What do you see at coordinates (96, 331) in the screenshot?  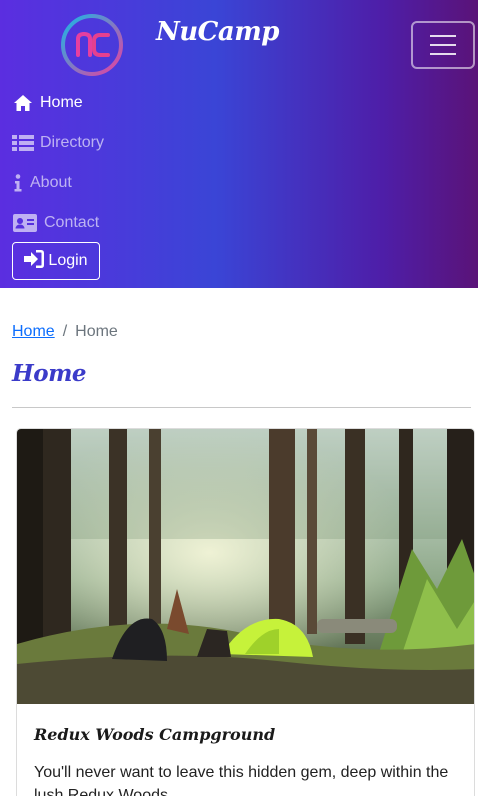 I see `breadcrumb-current: Home` at bounding box center [96, 331].